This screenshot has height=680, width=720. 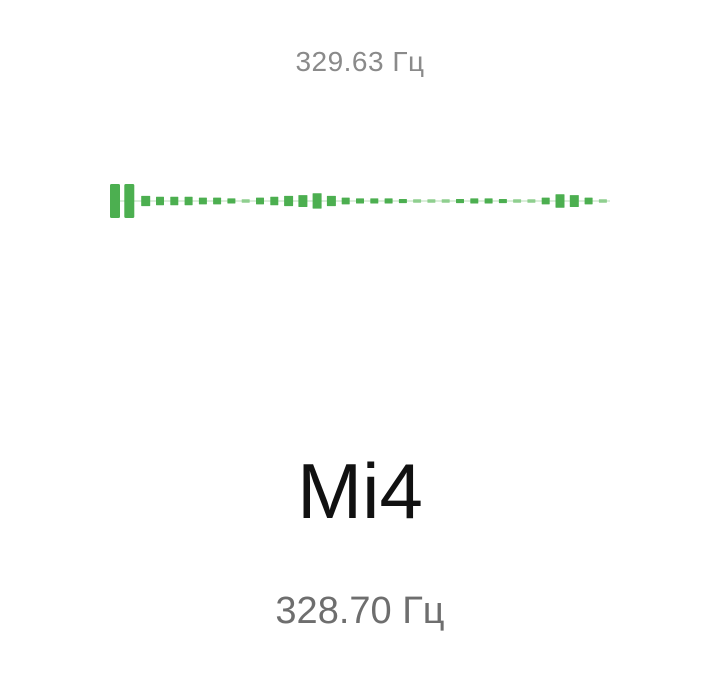 I want to click on tuning-meter, so click(x=360, y=201).